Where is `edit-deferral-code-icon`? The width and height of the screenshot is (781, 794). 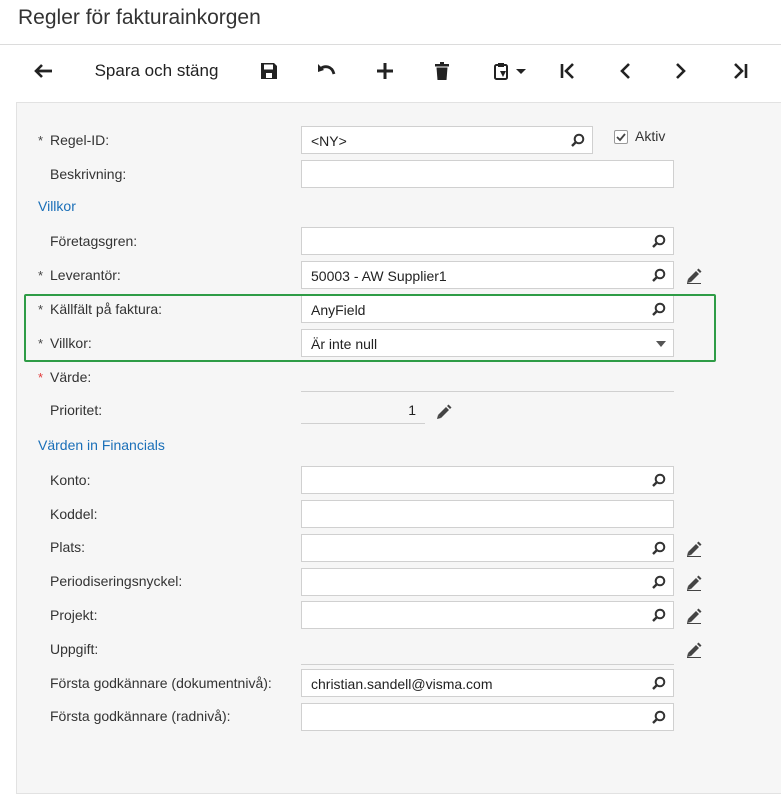 edit-deferral-code-icon is located at coordinates (694, 583).